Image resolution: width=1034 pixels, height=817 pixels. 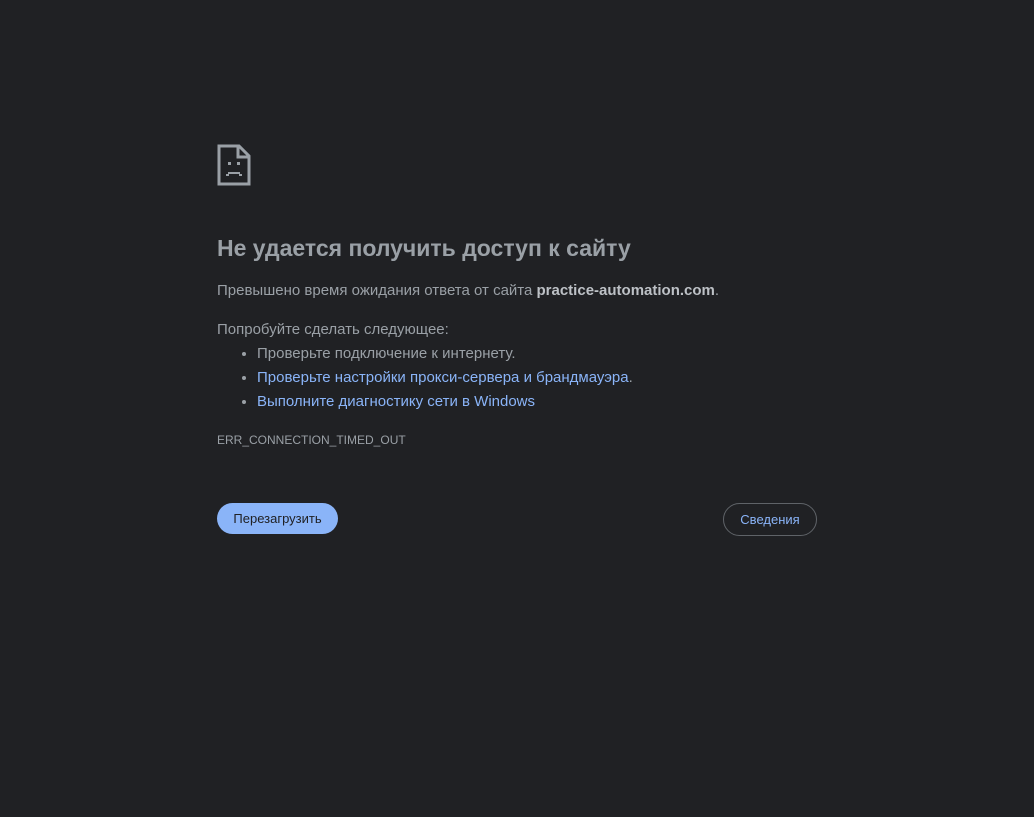 What do you see at coordinates (396, 401) in the screenshot?
I see `run-diagnostics-link: Выполните диагностику сети в Windows` at bounding box center [396, 401].